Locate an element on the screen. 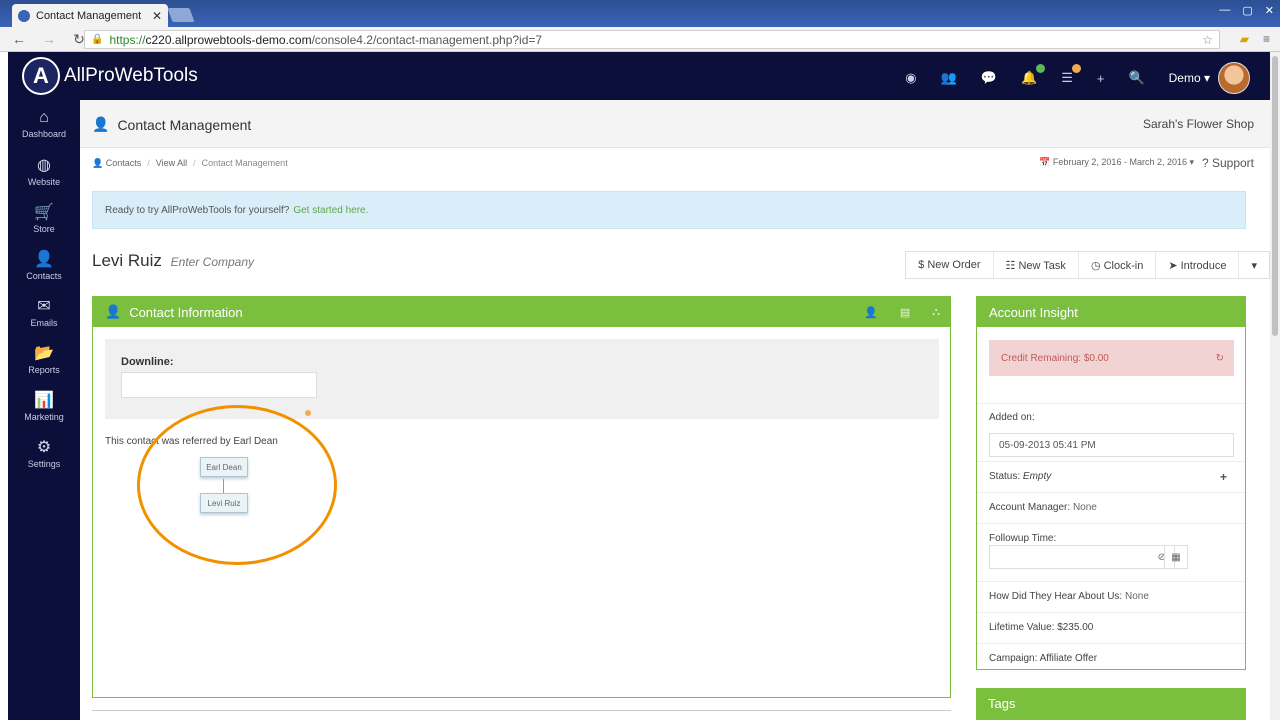  added-on-row: Added on: 05-09-2013 05:41 PM is located at coordinates (1111, 434).